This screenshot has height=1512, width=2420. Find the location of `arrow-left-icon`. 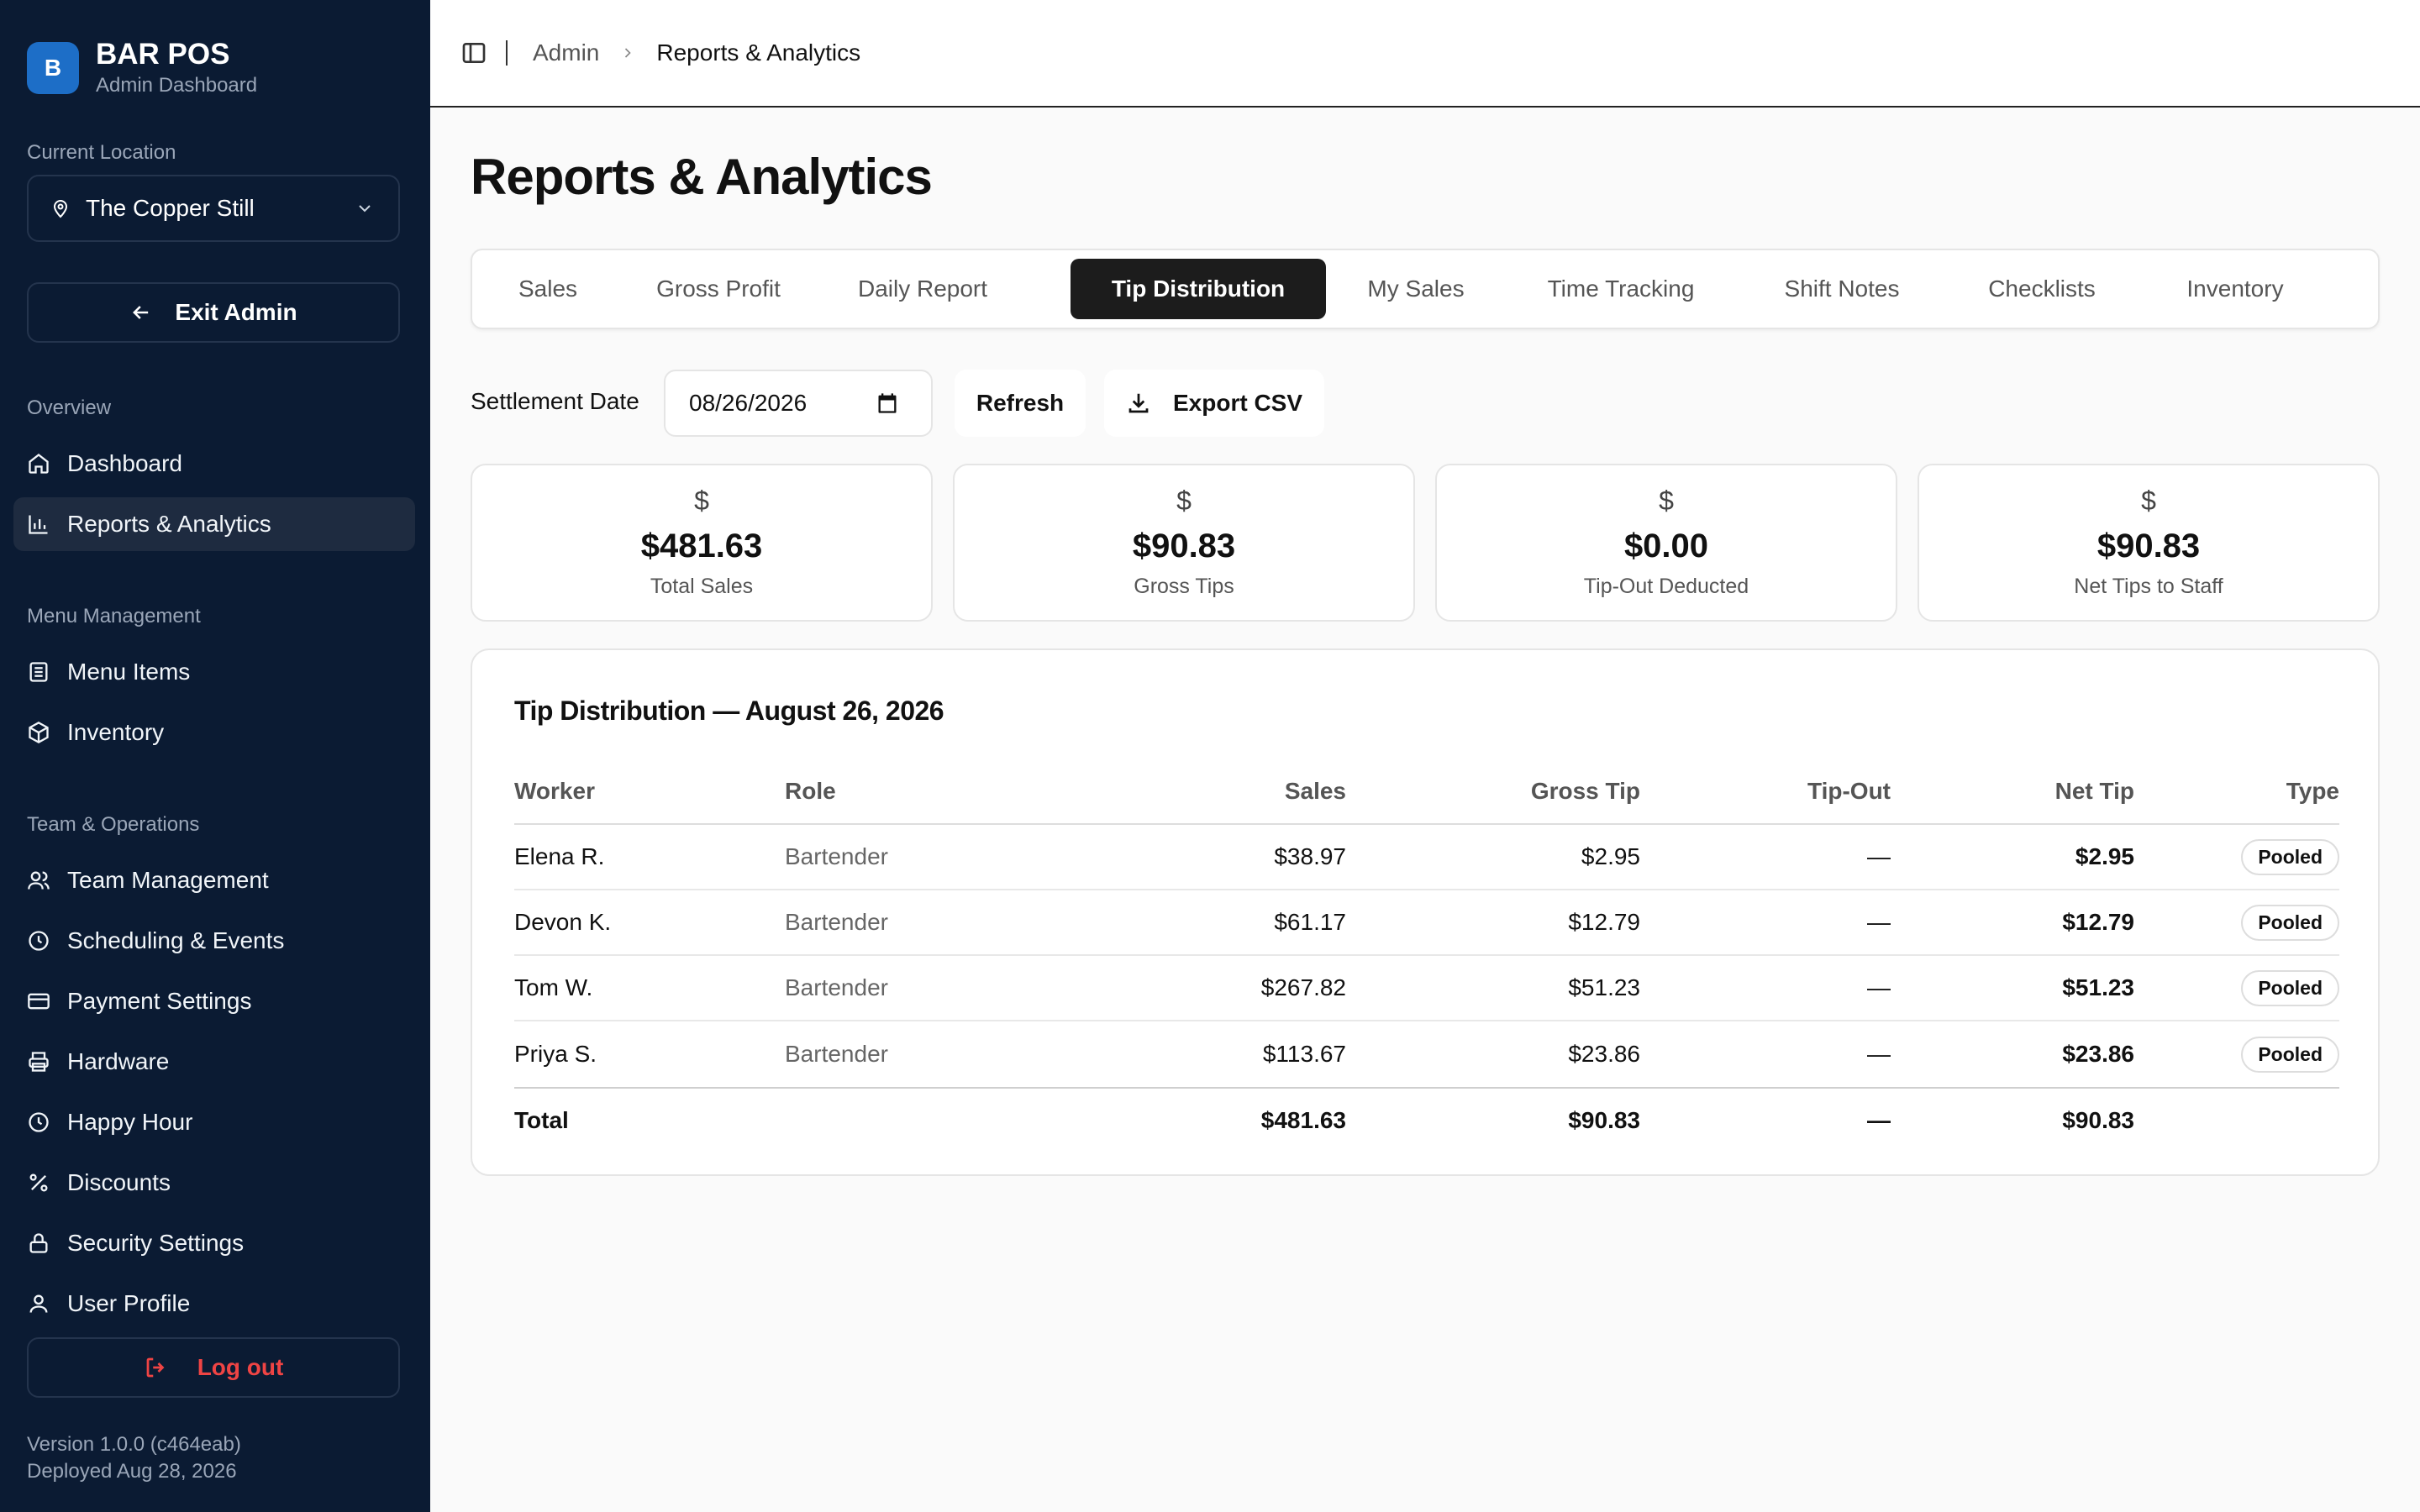

arrow-left-icon is located at coordinates (141, 312).